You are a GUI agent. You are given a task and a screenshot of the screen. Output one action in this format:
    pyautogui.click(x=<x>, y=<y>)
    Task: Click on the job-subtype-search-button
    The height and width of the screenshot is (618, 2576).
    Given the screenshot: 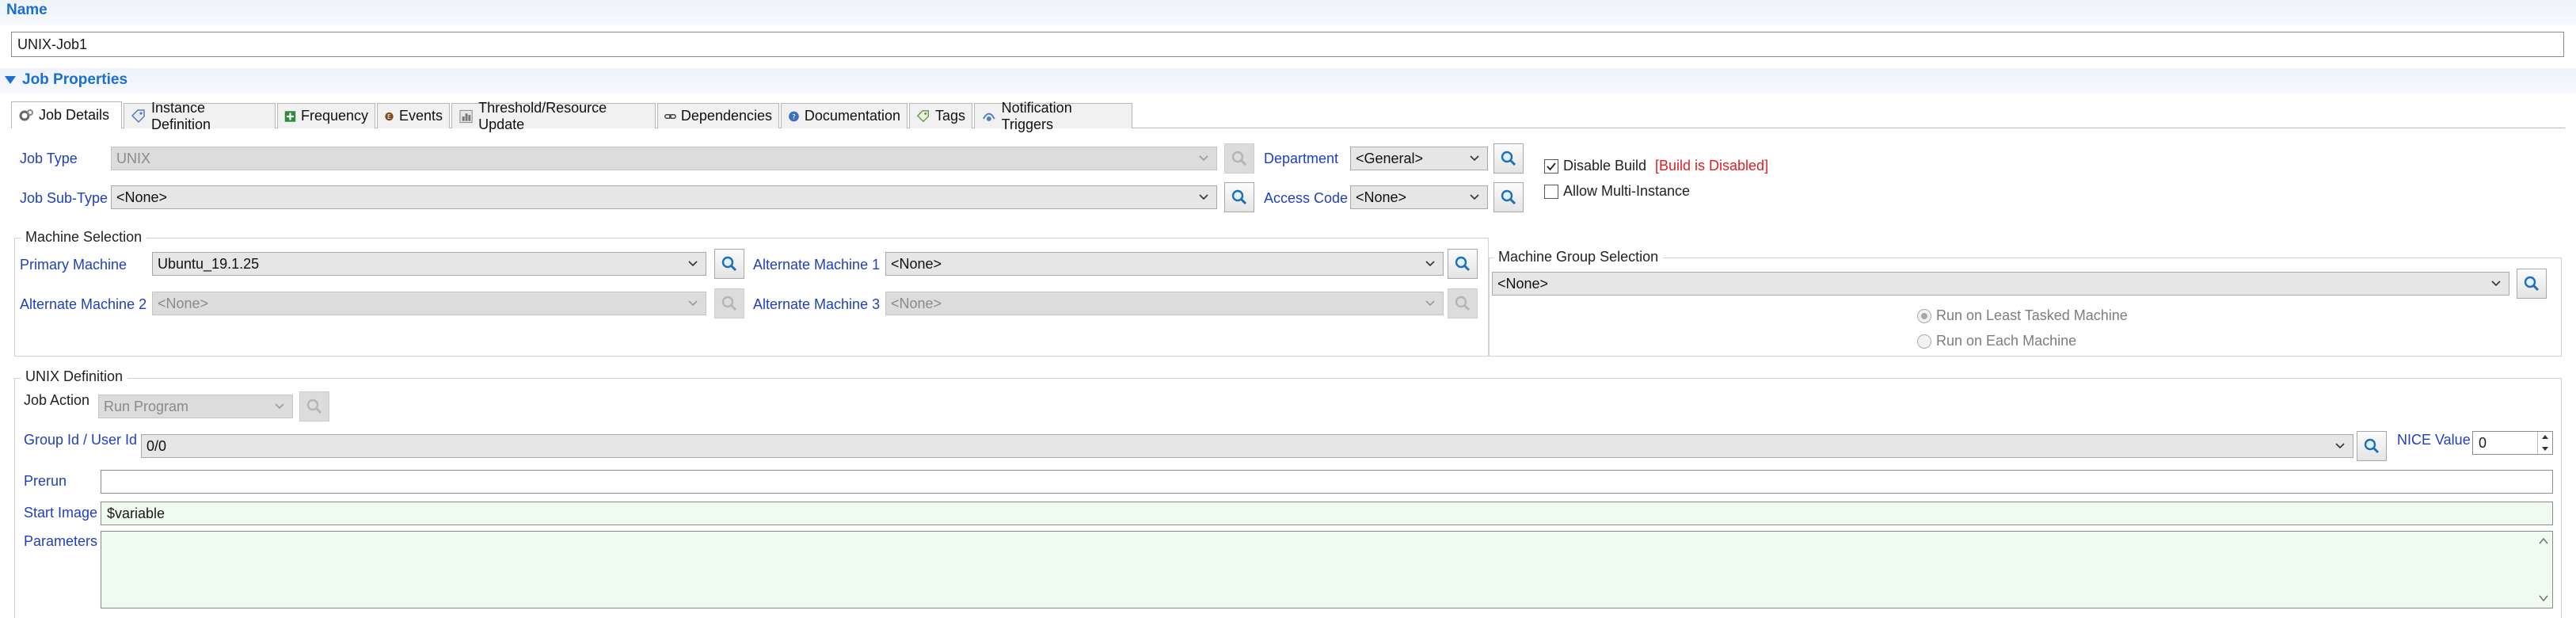 What is the action you would take?
    pyautogui.click(x=1239, y=197)
    